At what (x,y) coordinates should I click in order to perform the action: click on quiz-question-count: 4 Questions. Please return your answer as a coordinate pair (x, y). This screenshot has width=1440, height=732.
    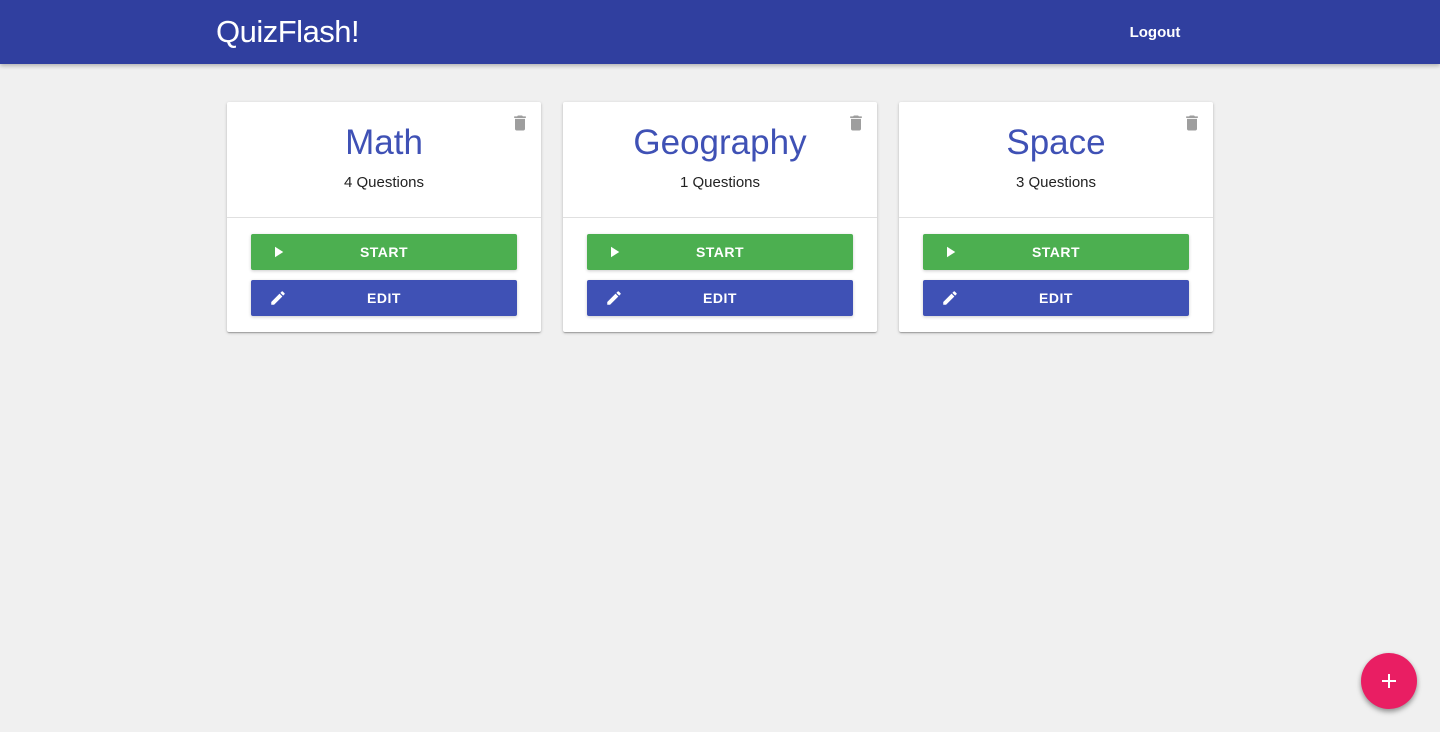
    Looking at the image, I should click on (384, 182).